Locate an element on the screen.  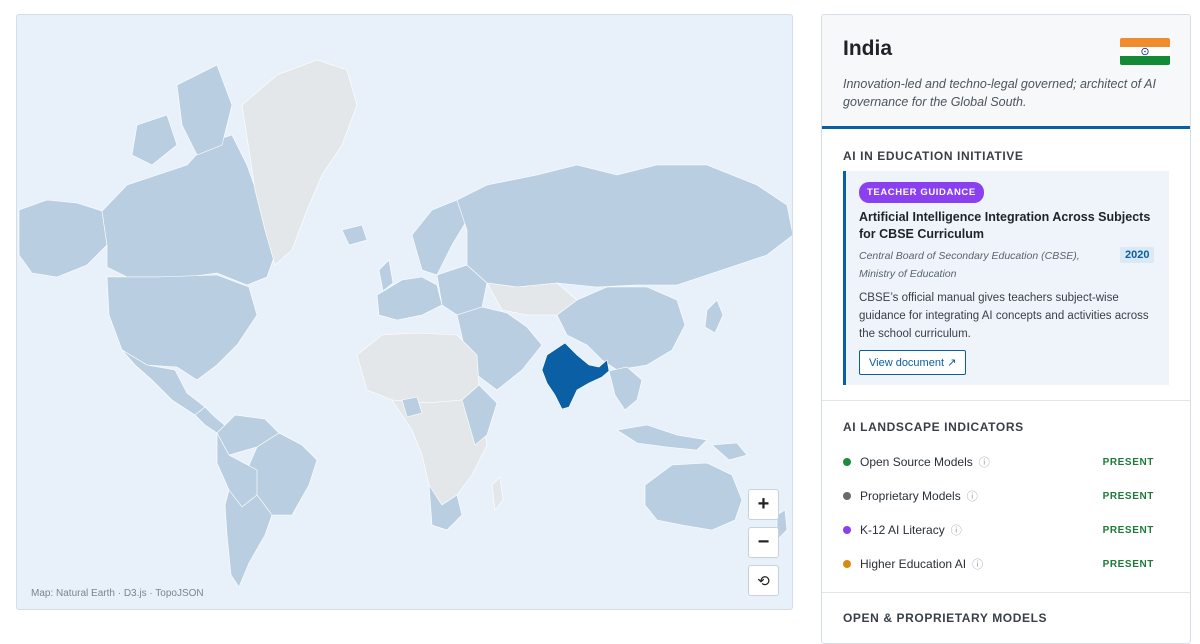
indicator-label: Higher Education AI is located at coordinates (913, 564).